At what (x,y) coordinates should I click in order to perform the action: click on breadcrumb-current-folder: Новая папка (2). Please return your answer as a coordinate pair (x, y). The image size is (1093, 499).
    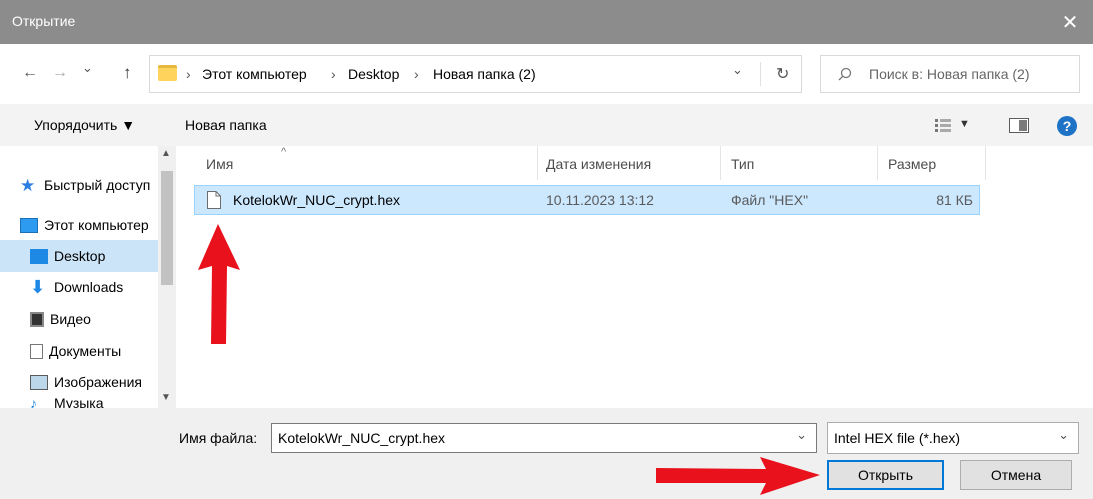
    Looking at the image, I should click on (484, 74).